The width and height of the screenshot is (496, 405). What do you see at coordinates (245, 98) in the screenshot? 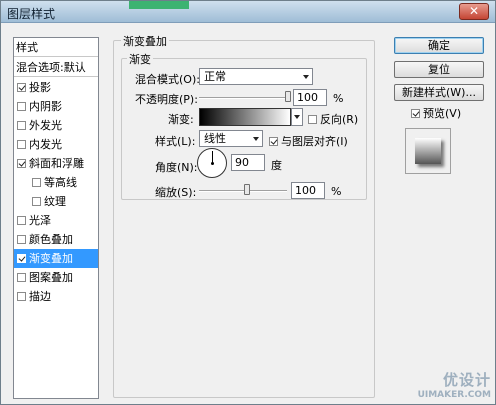
I see `opacity-slider-track` at bounding box center [245, 98].